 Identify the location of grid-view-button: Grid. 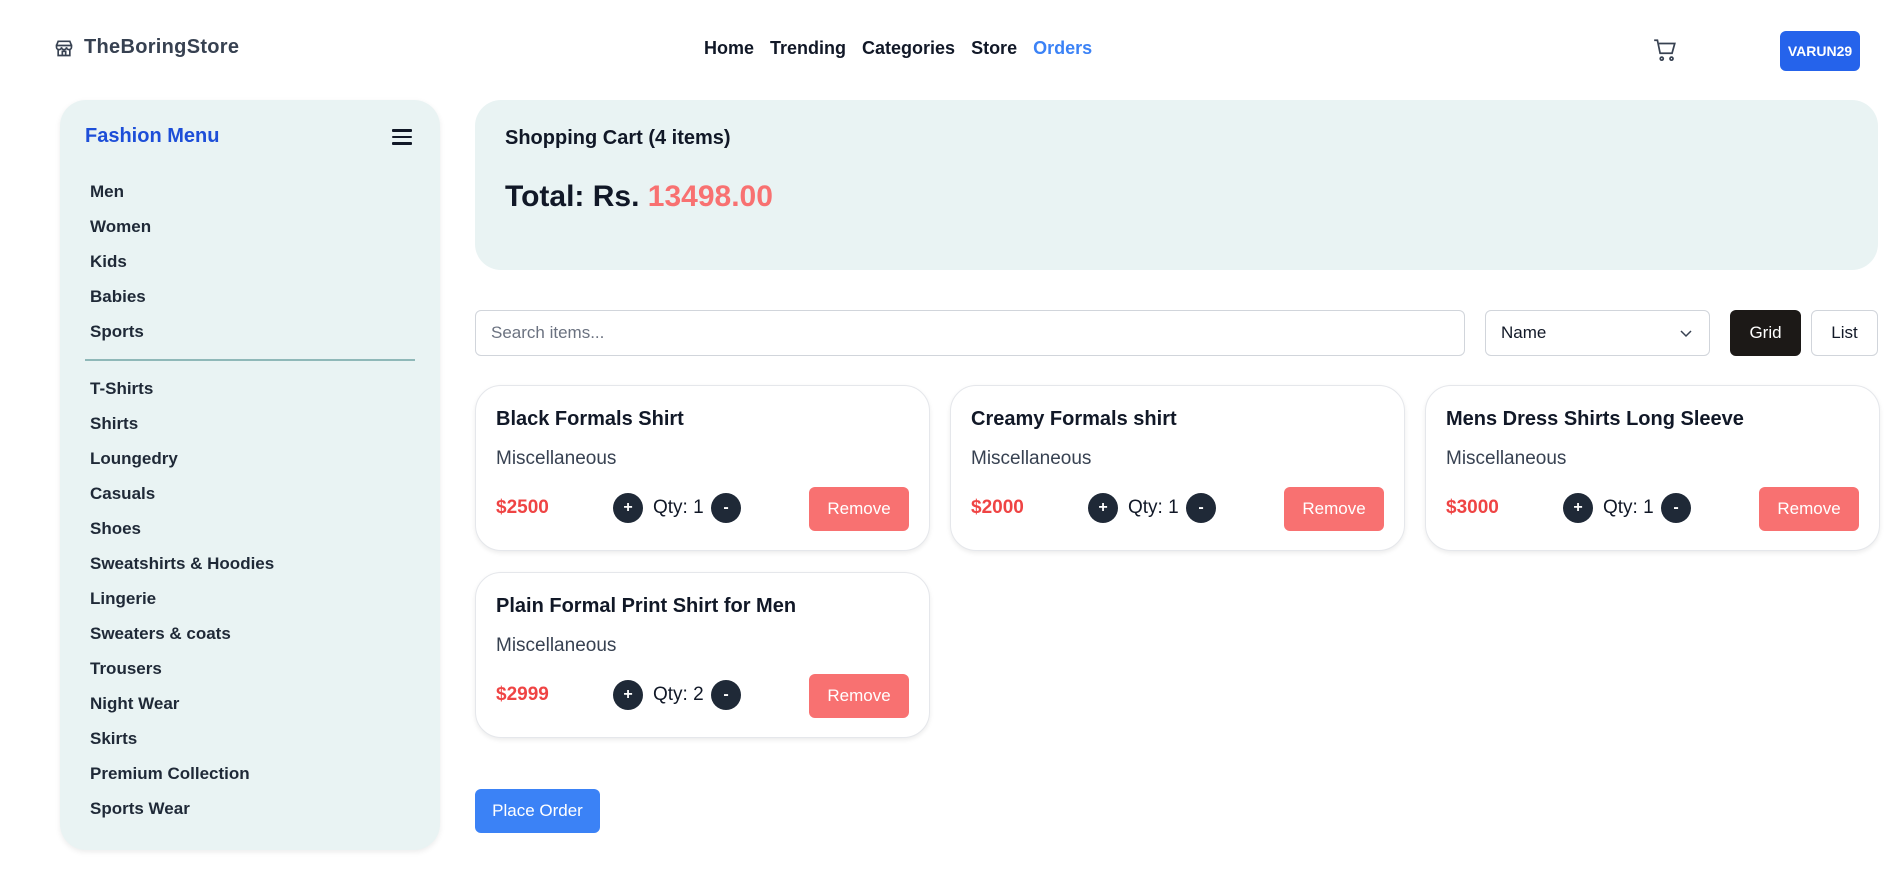
(1765, 333).